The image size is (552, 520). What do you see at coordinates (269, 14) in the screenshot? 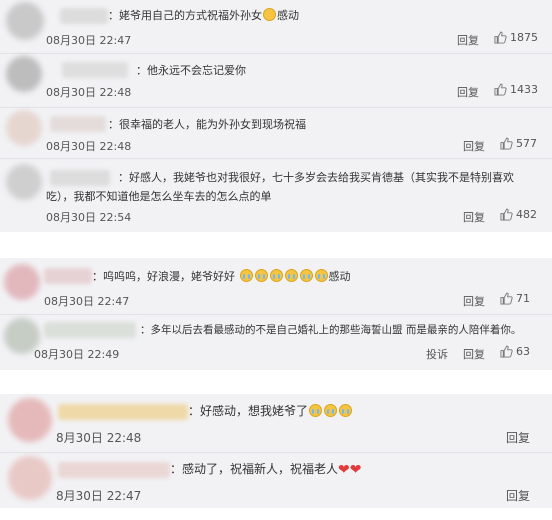
I see `smile-emoji-icon` at bounding box center [269, 14].